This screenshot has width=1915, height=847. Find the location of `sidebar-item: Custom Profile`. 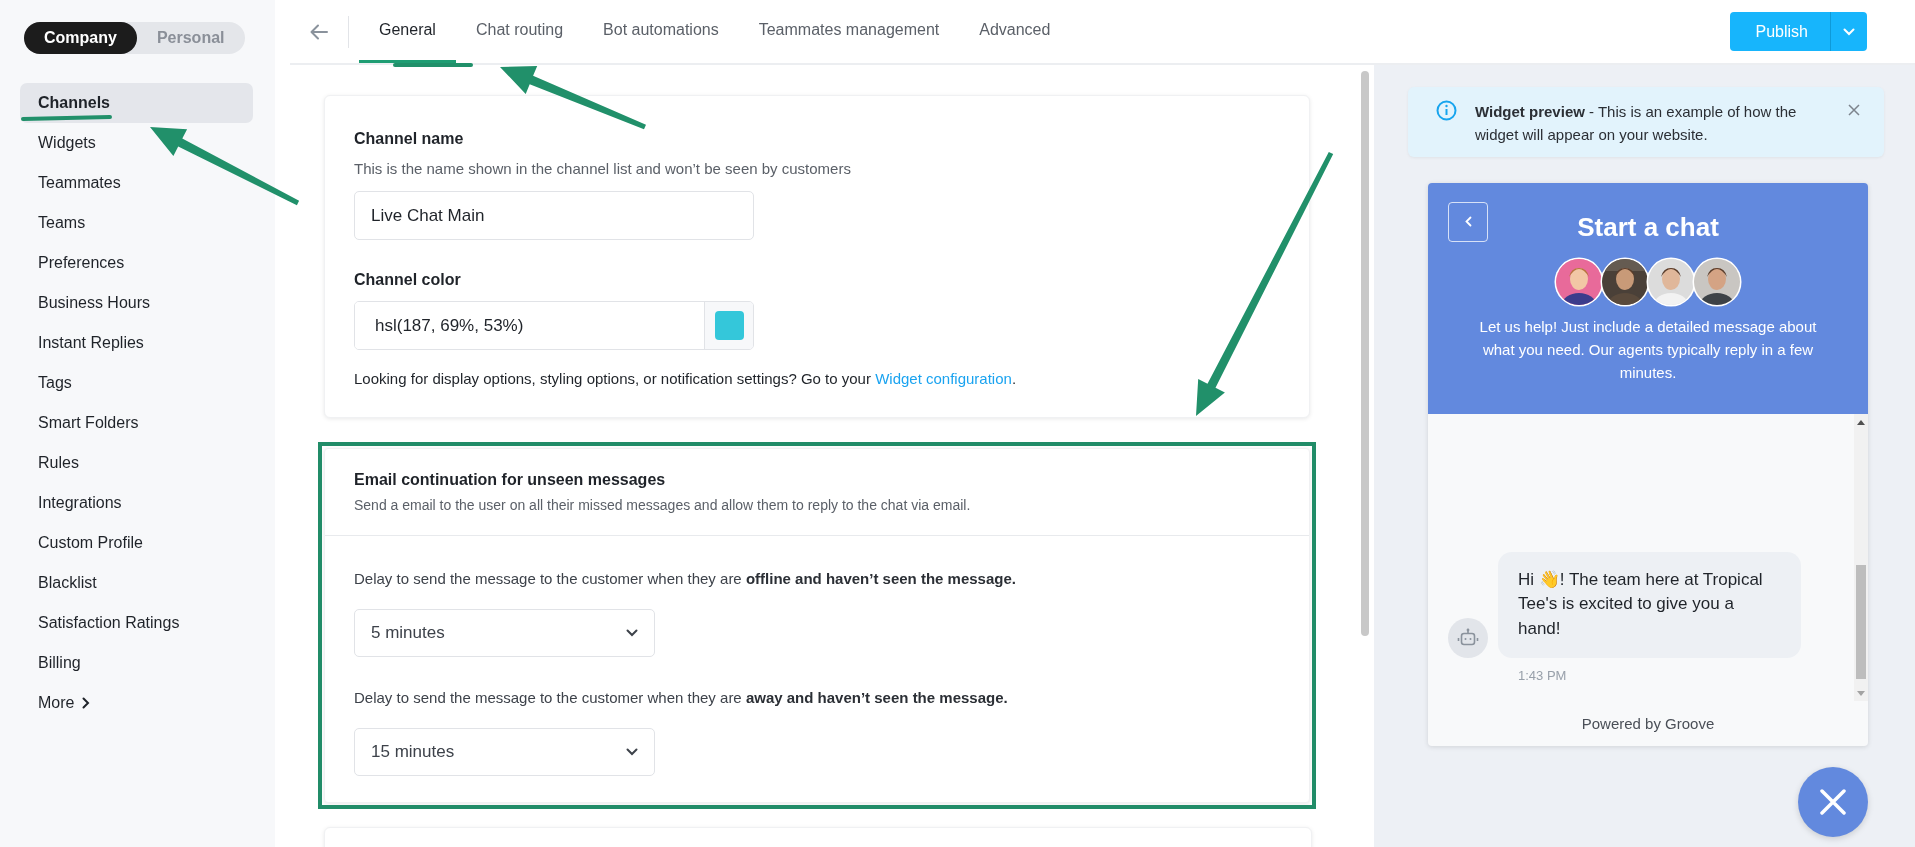

sidebar-item: Custom Profile is located at coordinates (136, 543).